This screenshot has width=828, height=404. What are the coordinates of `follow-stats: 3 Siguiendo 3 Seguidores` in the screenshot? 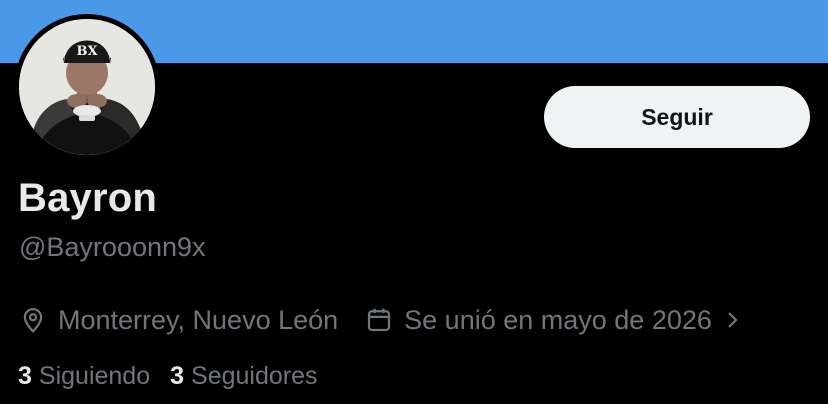 It's located at (168, 376).